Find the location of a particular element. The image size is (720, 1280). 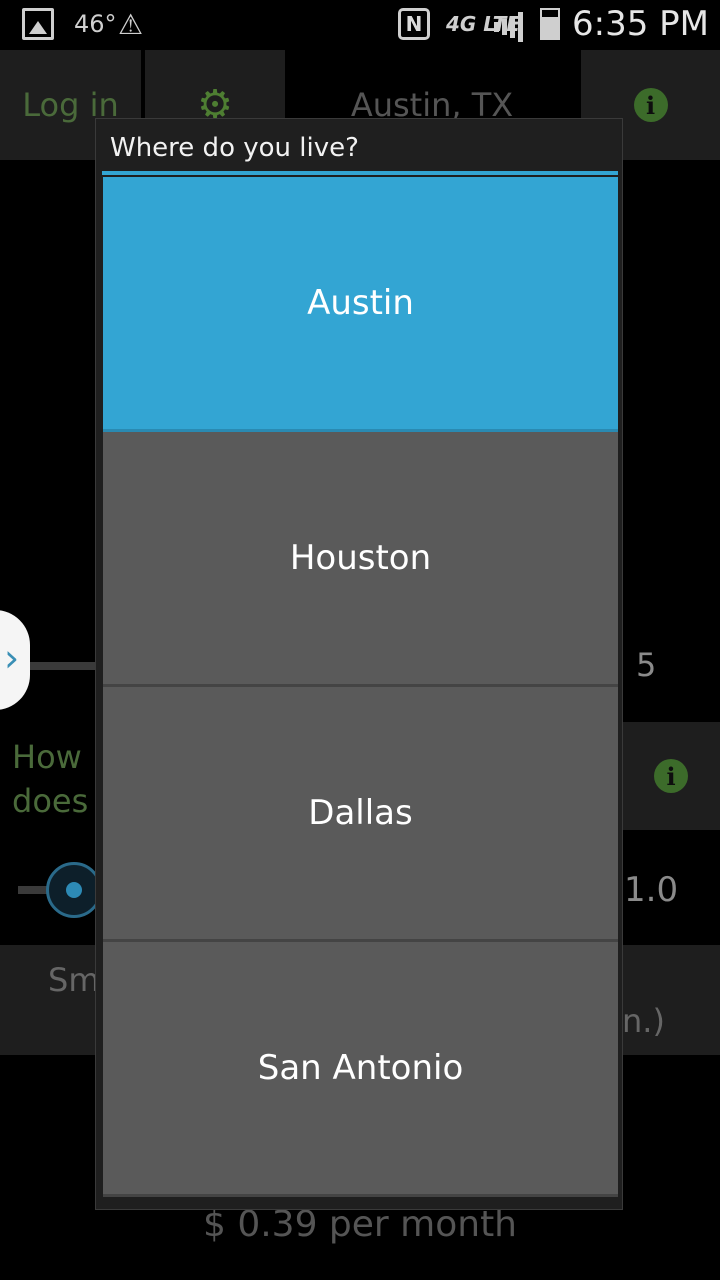

city-option-austin: Austin is located at coordinates (360, 304).